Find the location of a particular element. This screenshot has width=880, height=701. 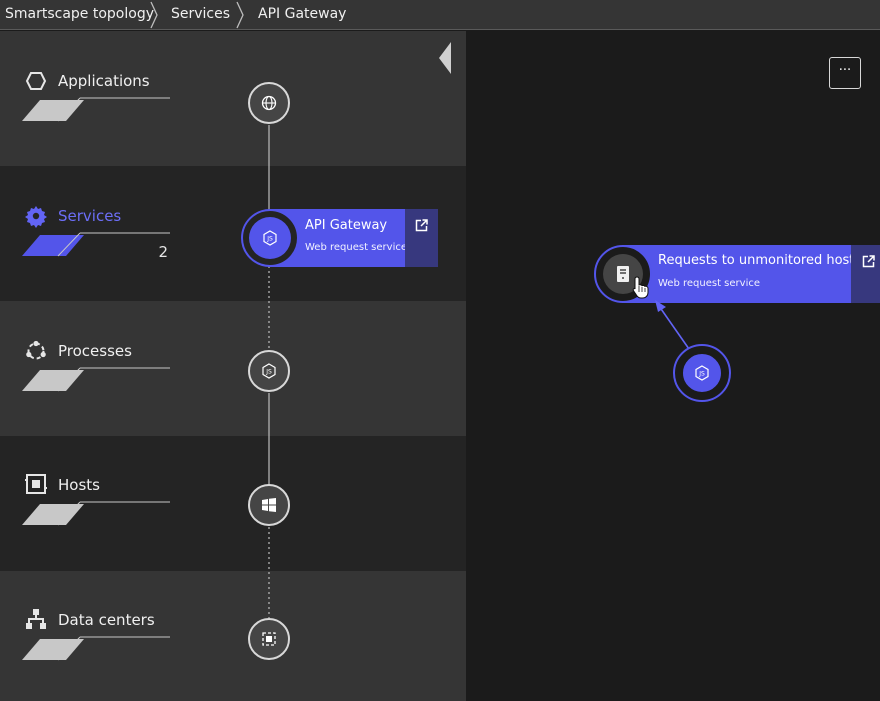

external-link-icon is located at coordinates (421, 225).